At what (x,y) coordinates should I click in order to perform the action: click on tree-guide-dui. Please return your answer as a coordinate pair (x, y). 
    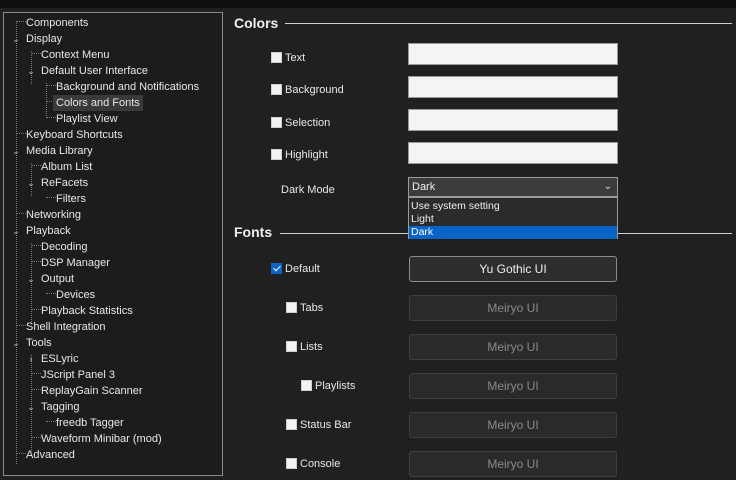
    Looking at the image, I should click on (46, 99).